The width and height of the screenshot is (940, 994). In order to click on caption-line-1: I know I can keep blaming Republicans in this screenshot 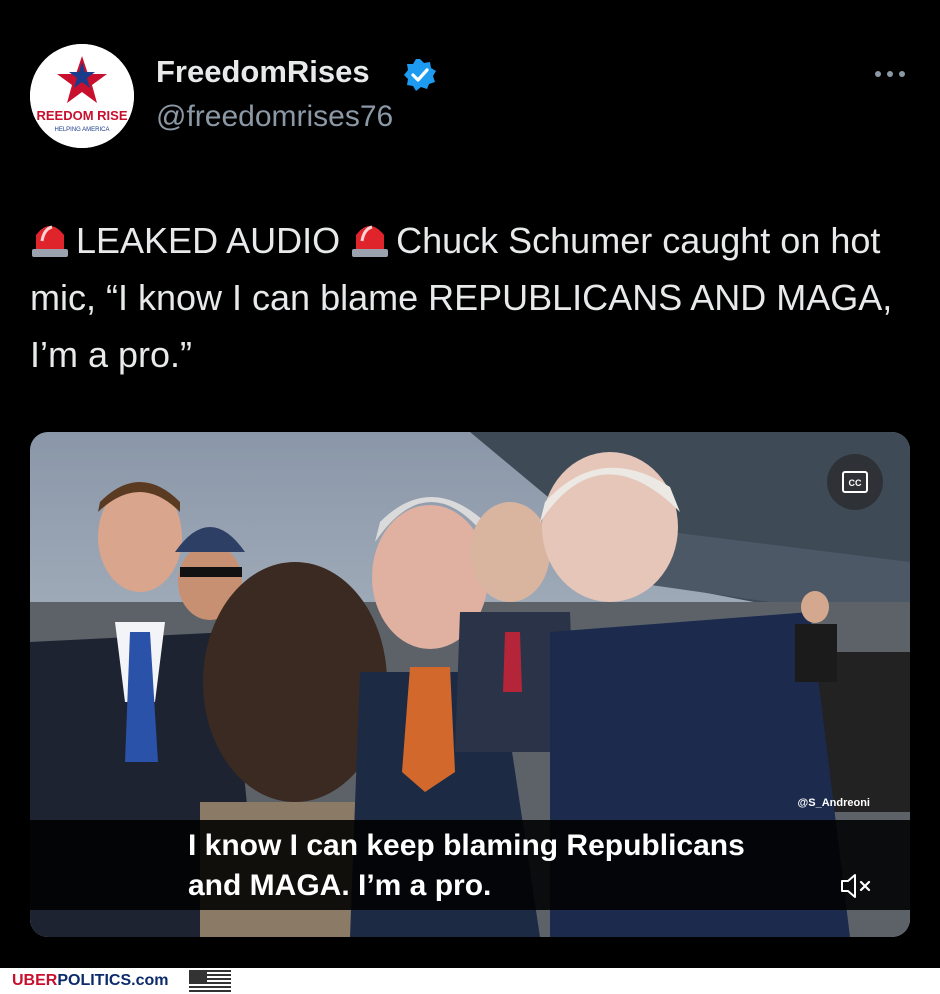, I will do `click(466, 845)`.